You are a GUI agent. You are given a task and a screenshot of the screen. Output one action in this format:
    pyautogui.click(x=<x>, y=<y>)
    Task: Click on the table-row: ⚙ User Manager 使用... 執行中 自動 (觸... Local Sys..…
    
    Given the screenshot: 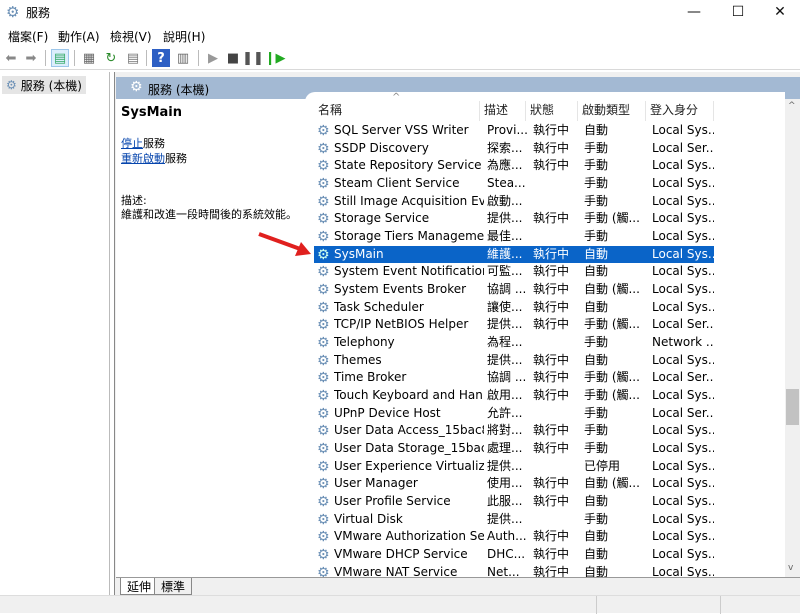 What is the action you would take?
    pyautogui.click(x=514, y=484)
    